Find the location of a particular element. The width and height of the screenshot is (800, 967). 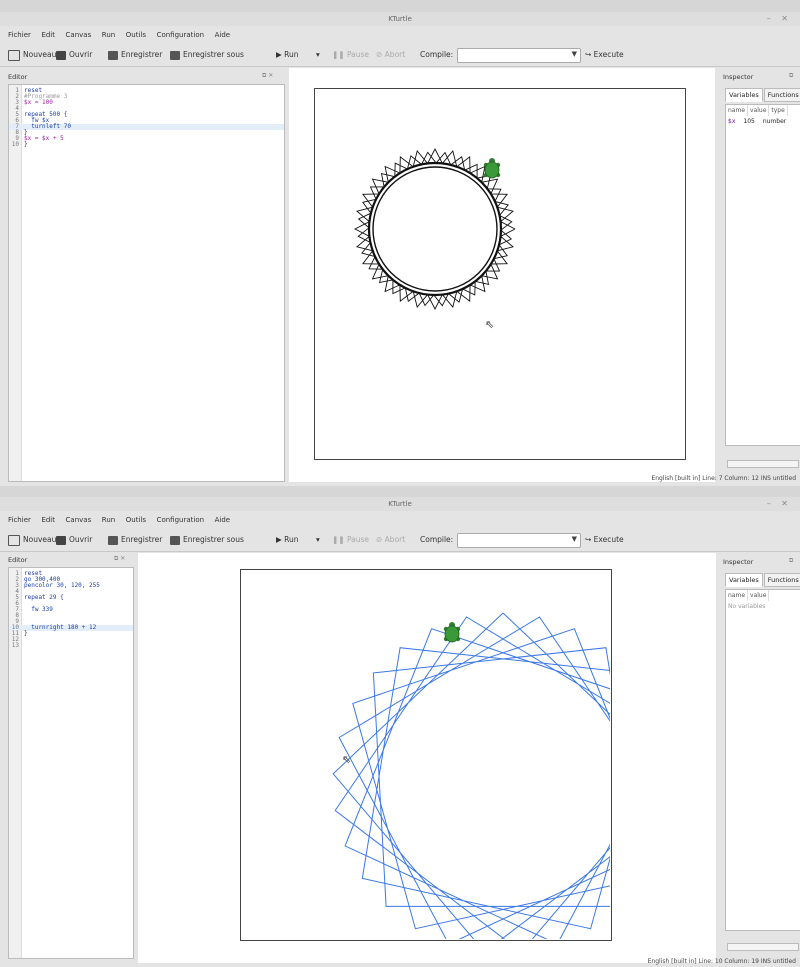

ring-circle is located at coordinates (435, 229).